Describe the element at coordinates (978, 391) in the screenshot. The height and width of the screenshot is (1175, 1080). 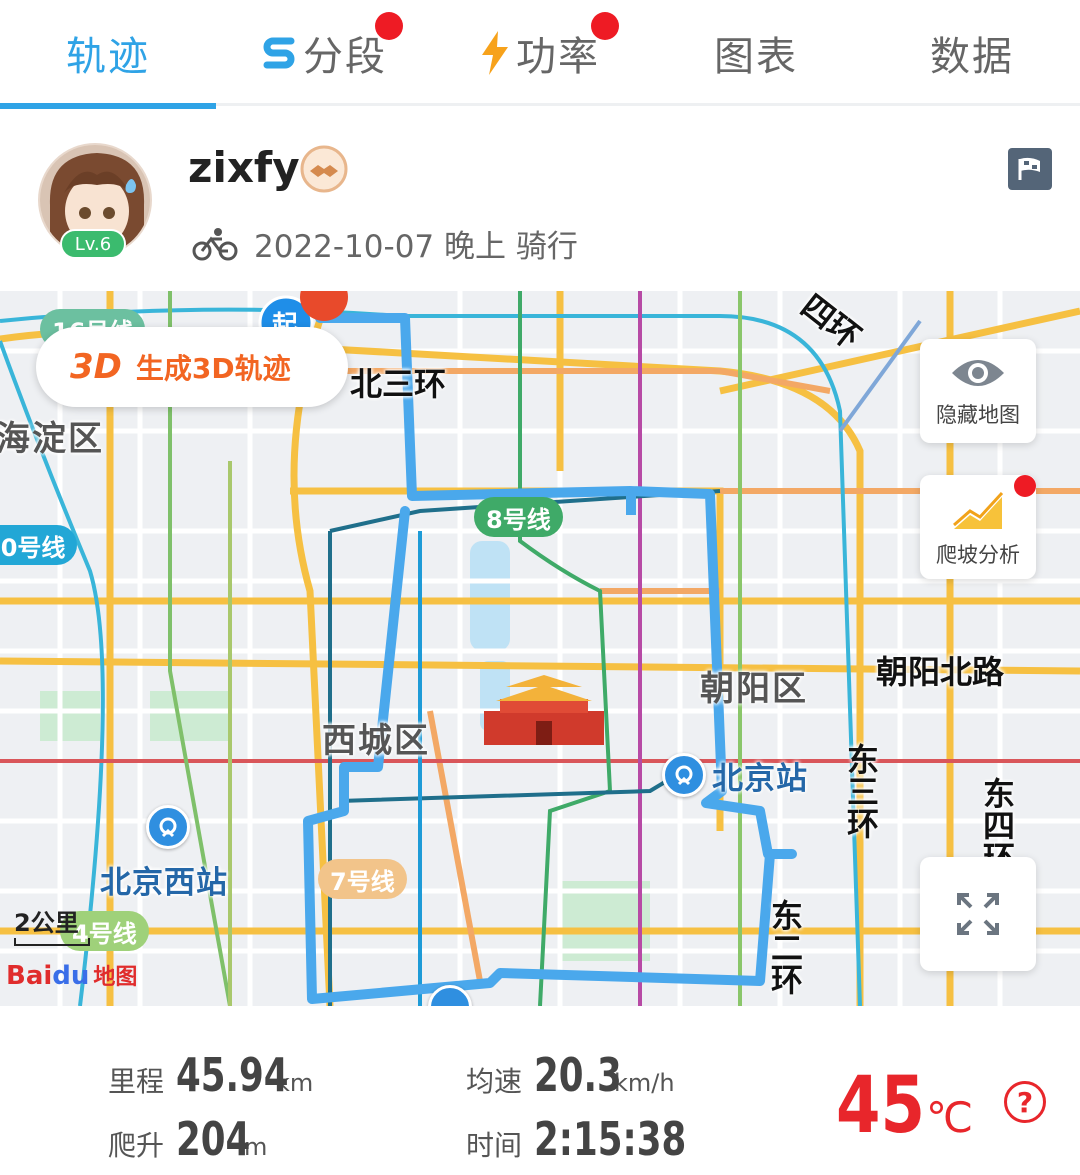
I see `hide-map-button: 隐藏地图` at that location.